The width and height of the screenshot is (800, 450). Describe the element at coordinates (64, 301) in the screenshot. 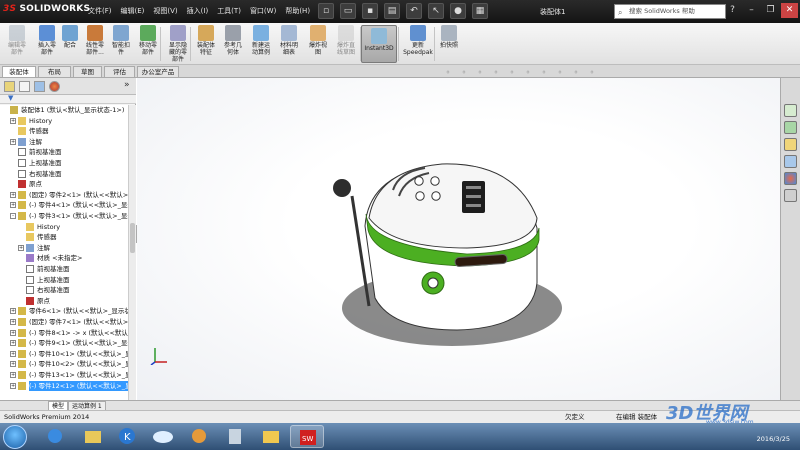

I see `tree-item: 原点` at that location.